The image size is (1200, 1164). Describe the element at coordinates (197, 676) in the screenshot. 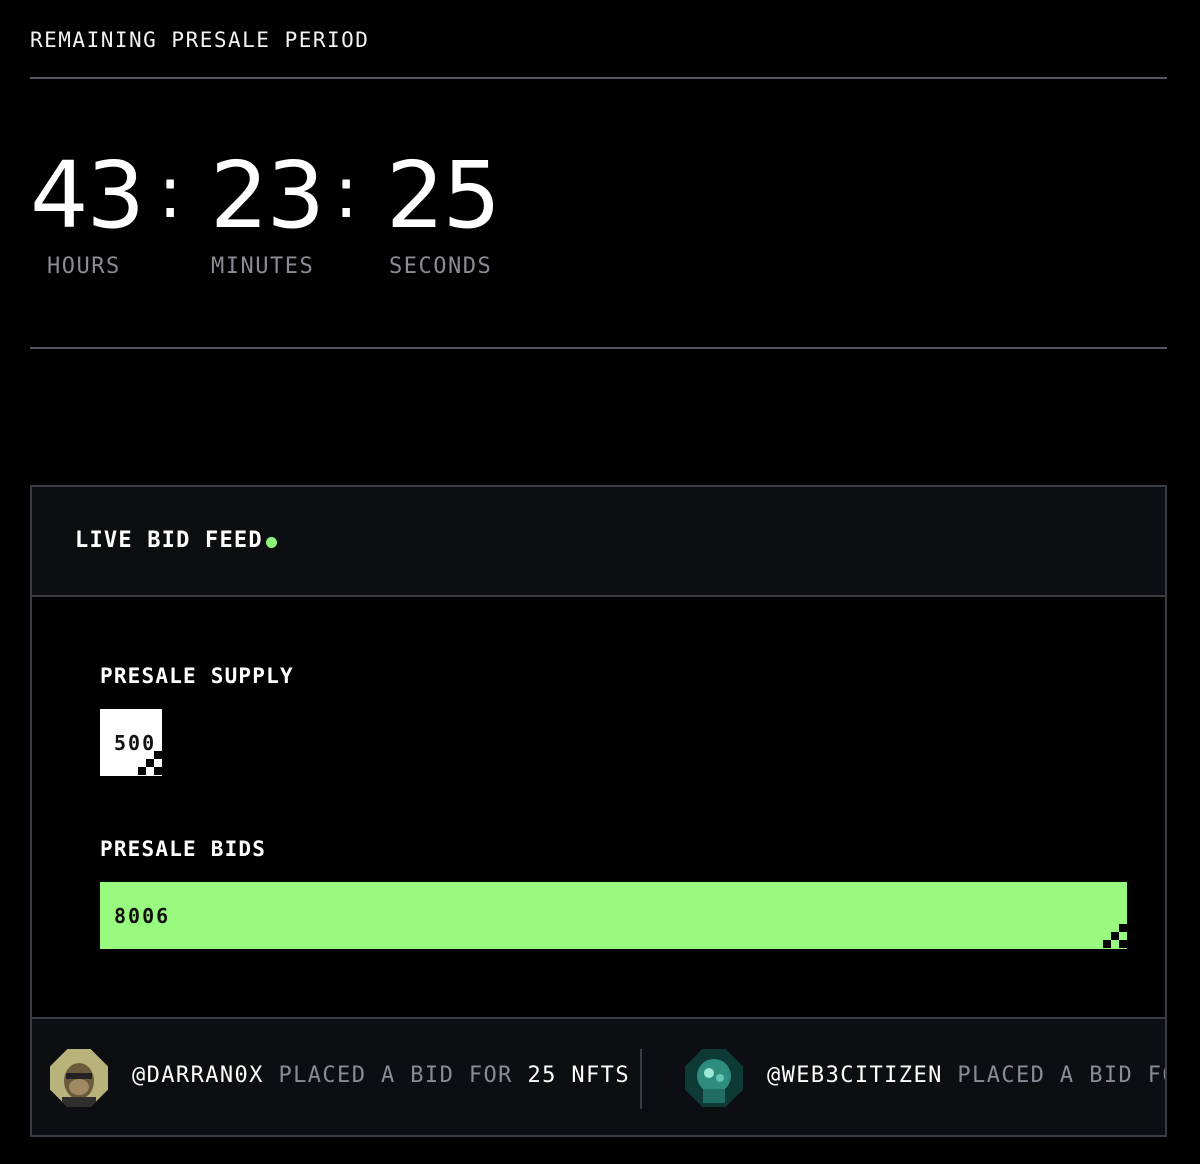

I see `presale-supply-label: PRESALE SUPPLY` at that location.